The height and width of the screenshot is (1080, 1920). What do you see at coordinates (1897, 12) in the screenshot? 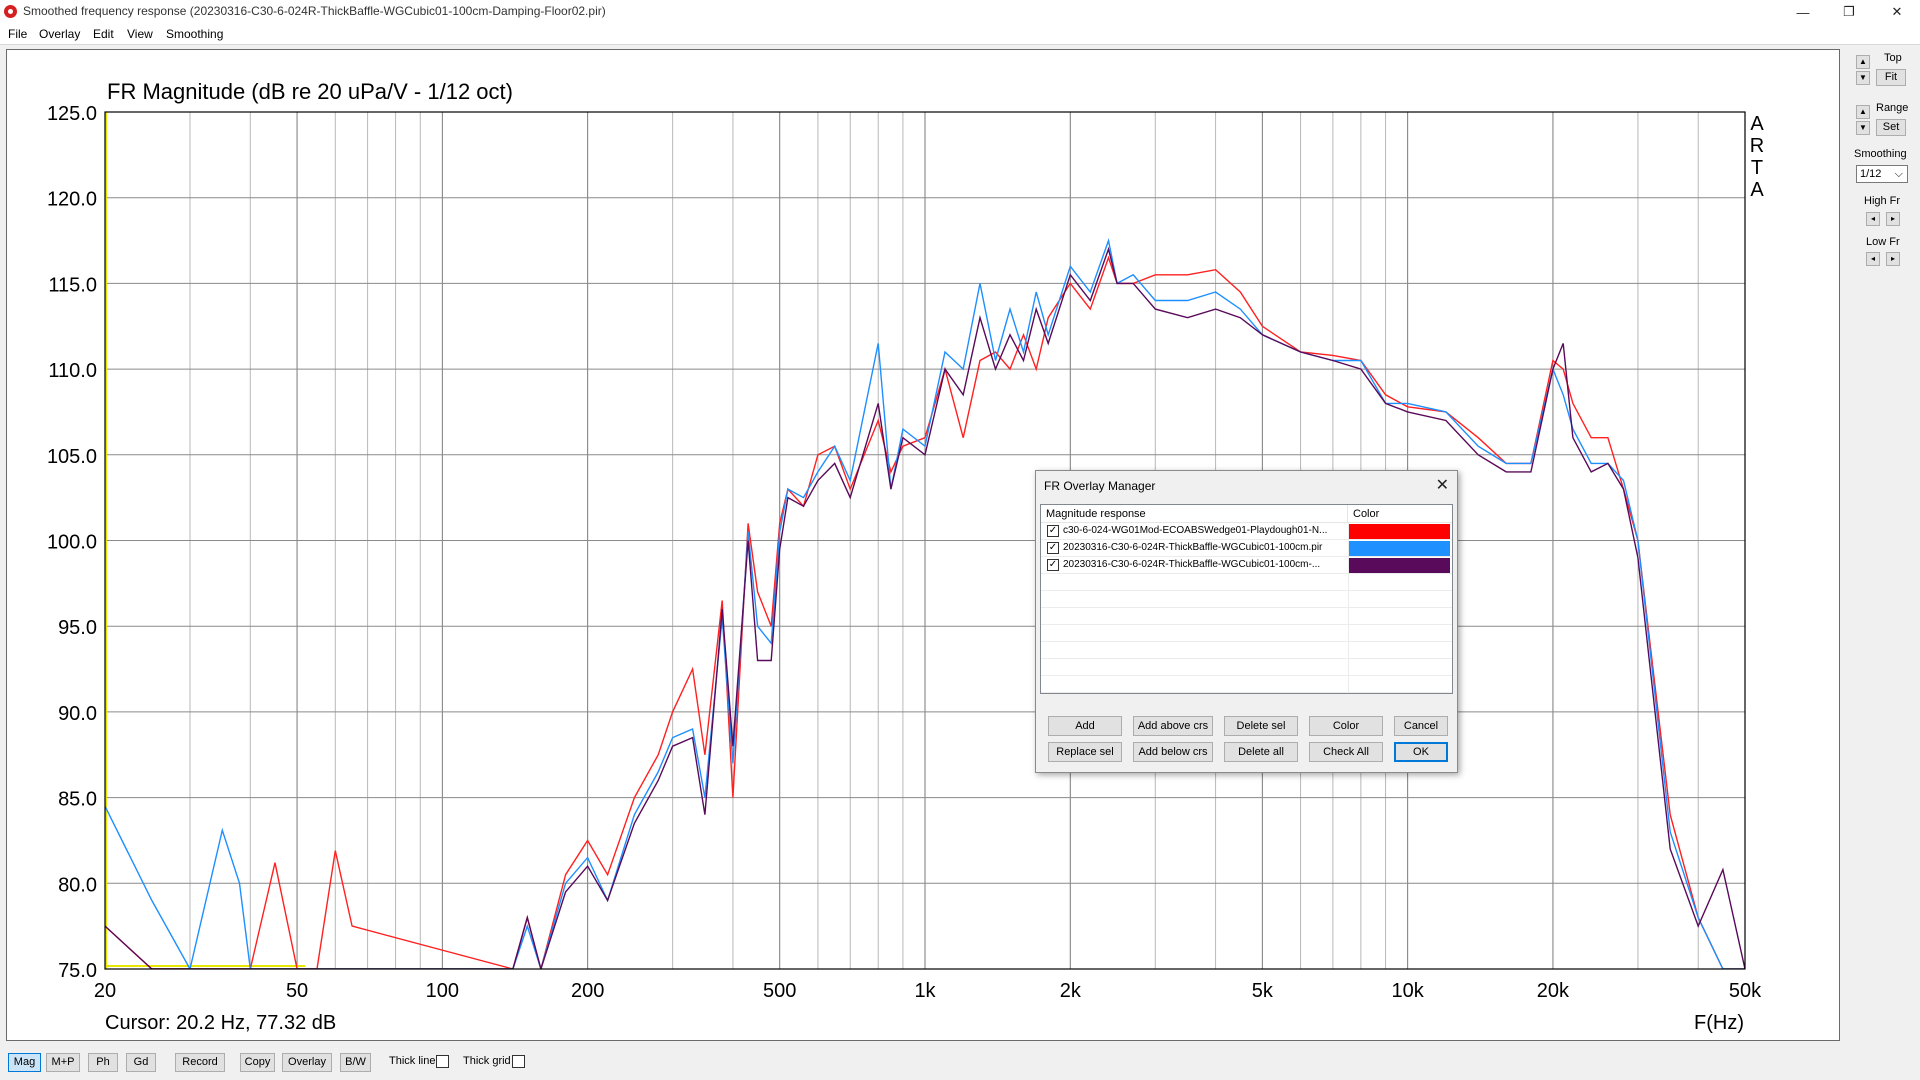
I see `close-icon: ✕` at bounding box center [1897, 12].